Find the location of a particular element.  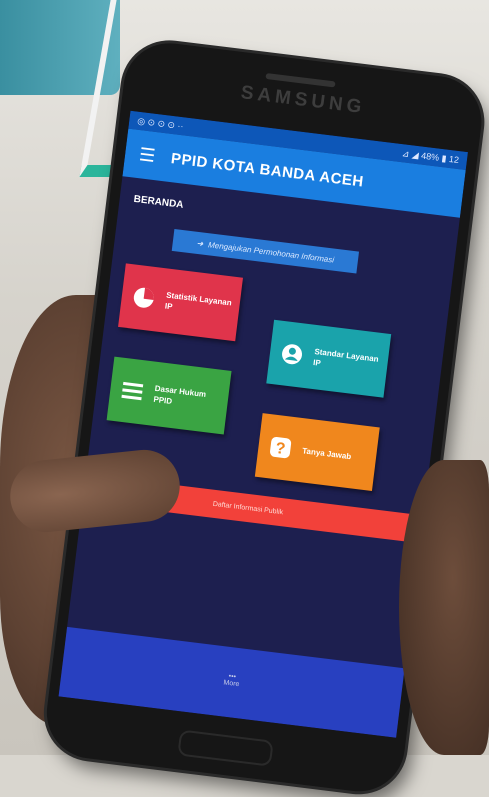

tile-tanya-jawab: ? Tanya Jawab is located at coordinates (317, 452).